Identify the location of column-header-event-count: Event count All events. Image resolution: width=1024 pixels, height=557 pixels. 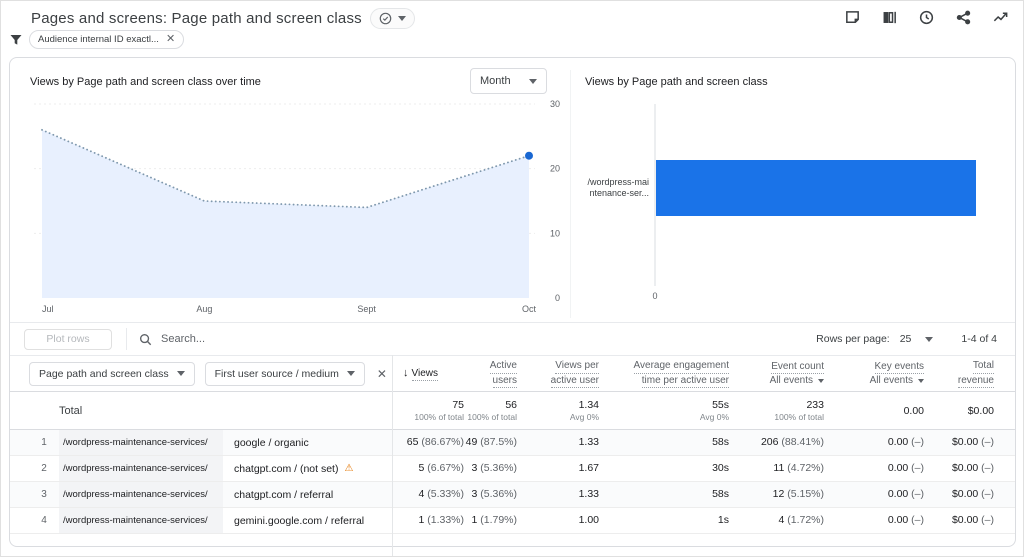
(776, 374).